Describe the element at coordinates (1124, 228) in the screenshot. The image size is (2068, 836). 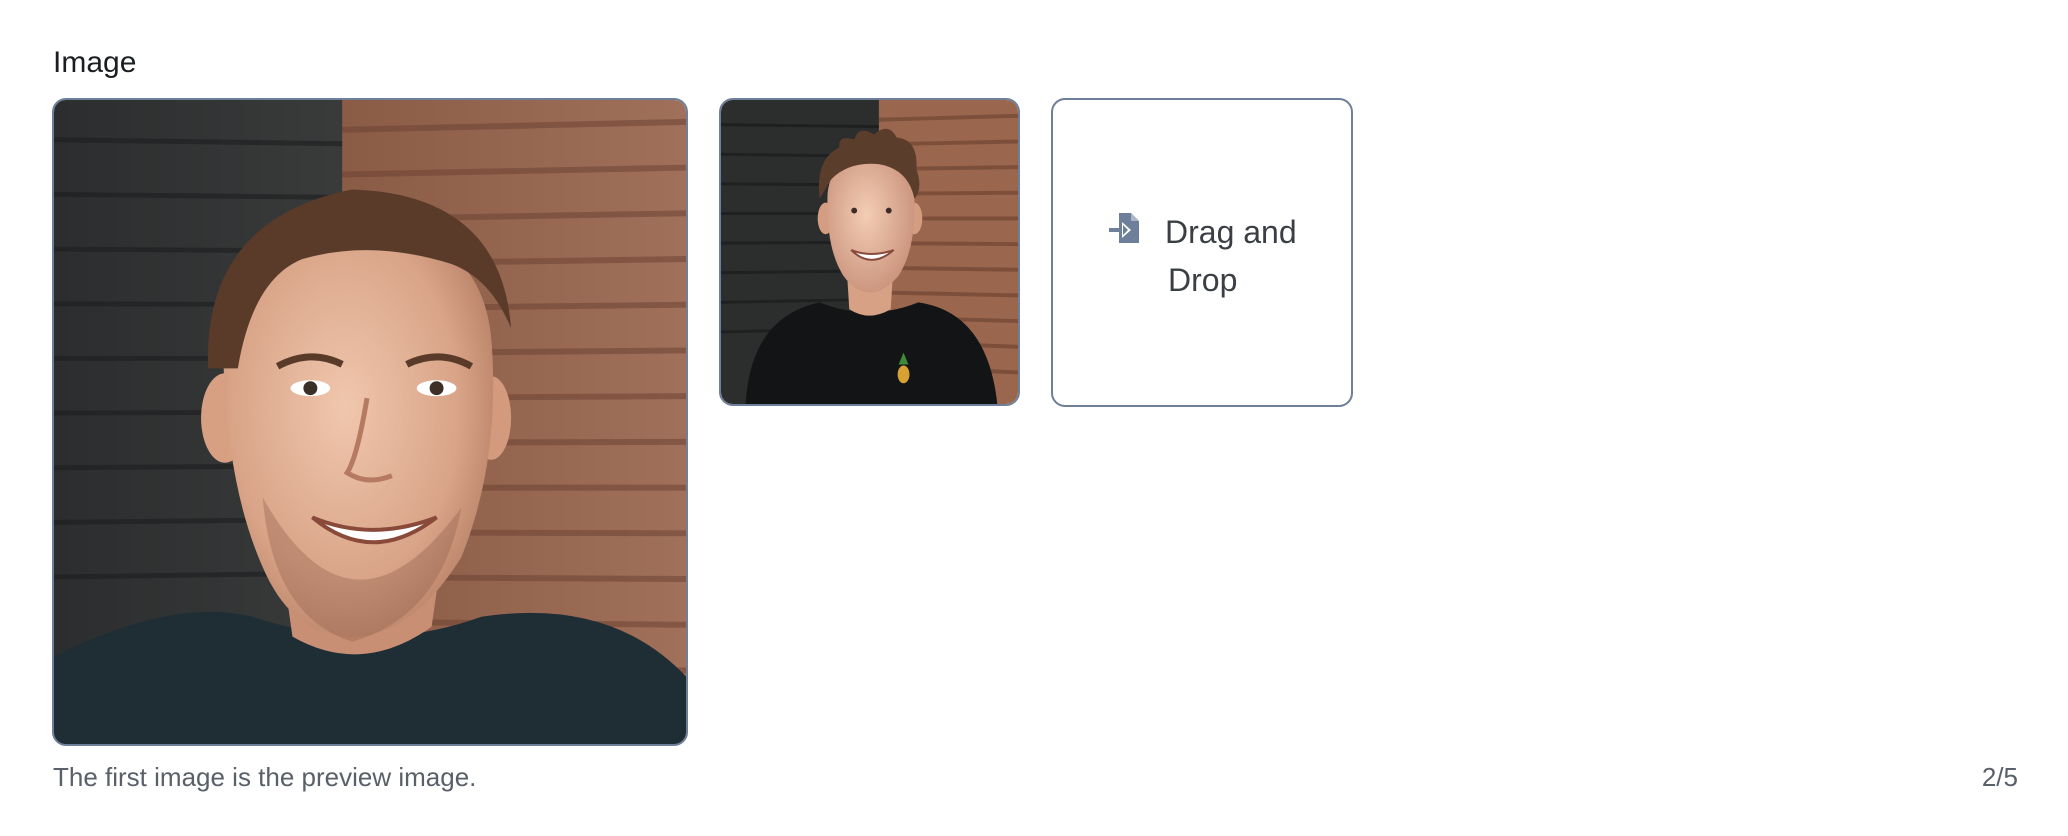
I see `file-import-icon` at that location.